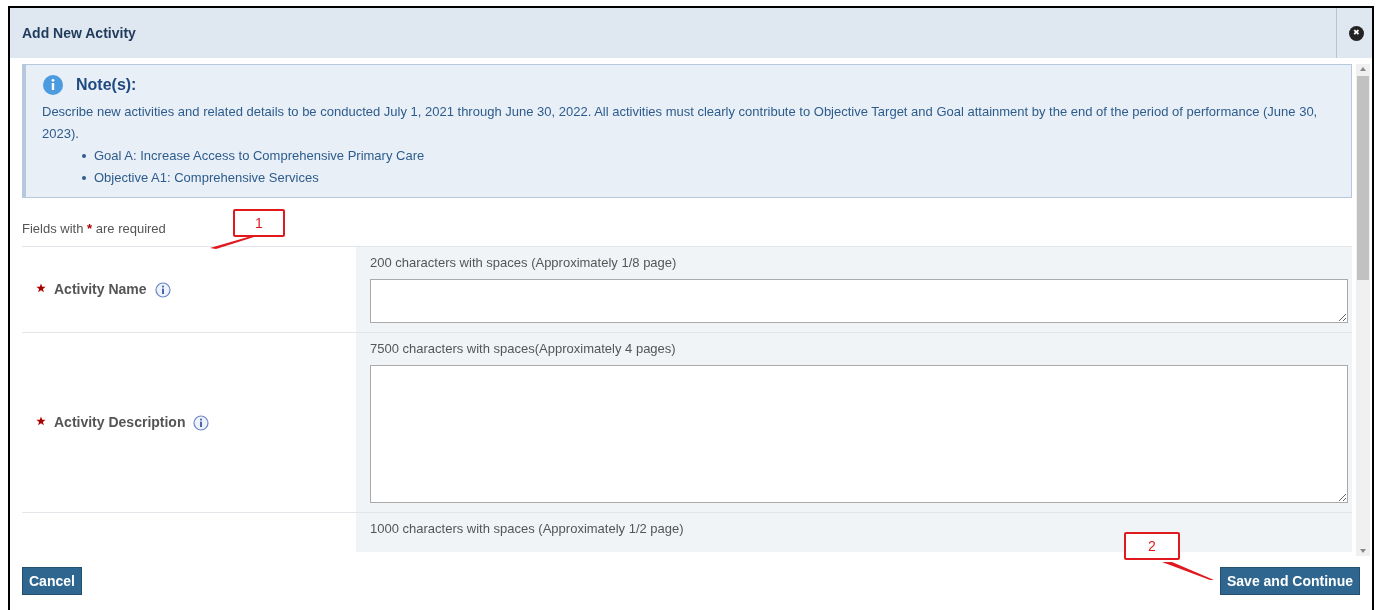  Describe the element at coordinates (527, 529) in the screenshot. I see `field-hint: 1000 characters with spaces (Approximately 1/2 page)` at that location.